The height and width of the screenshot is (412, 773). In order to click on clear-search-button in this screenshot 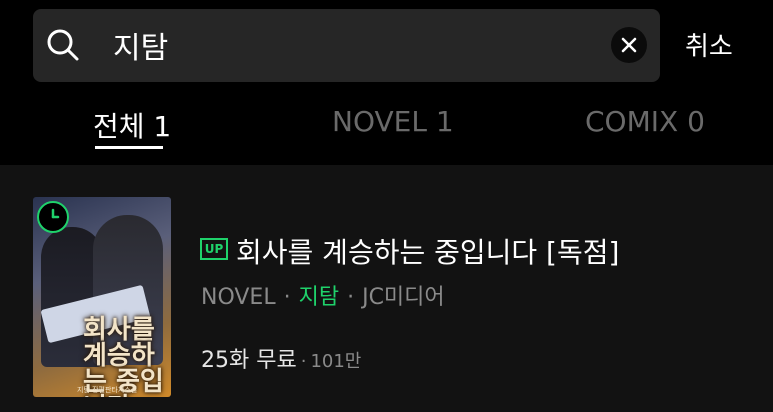, I will do `click(629, 45)`.